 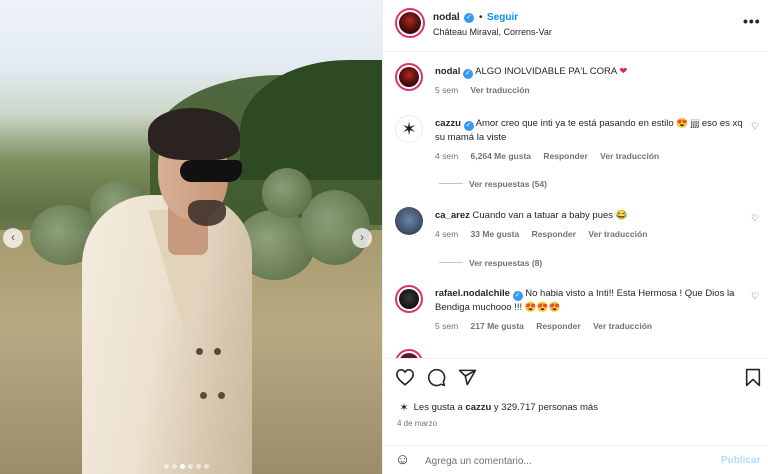 I want to click on carousel-dot-active, so click(x=182, y=466).